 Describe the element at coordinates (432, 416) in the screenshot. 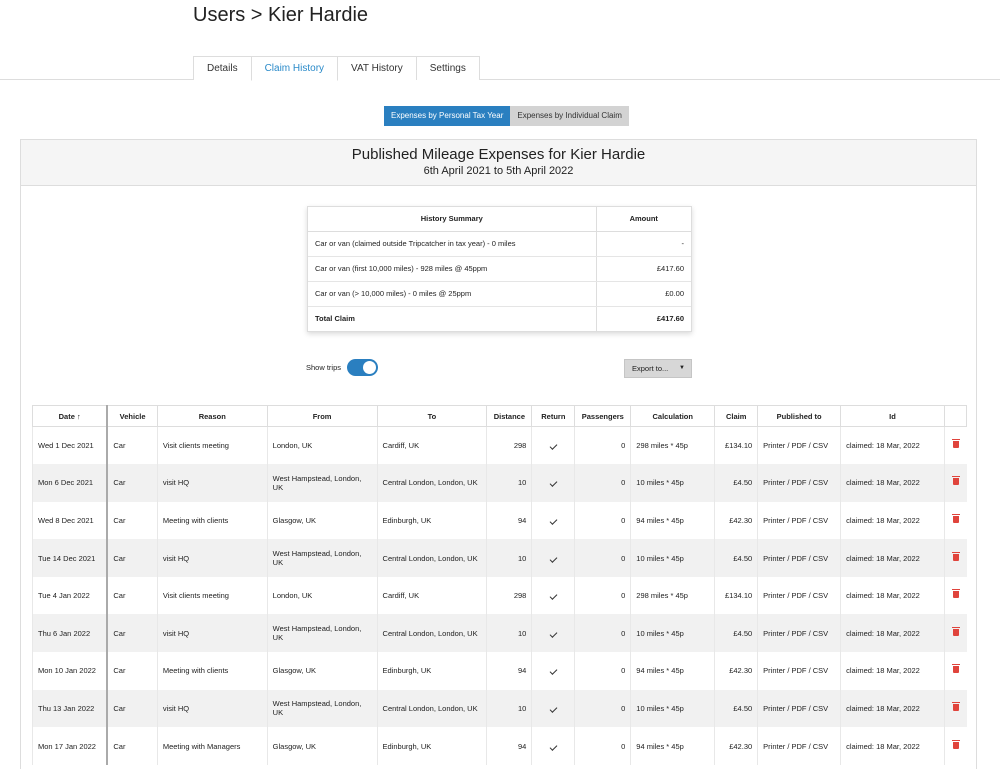

I see `col-to: To` at that location.